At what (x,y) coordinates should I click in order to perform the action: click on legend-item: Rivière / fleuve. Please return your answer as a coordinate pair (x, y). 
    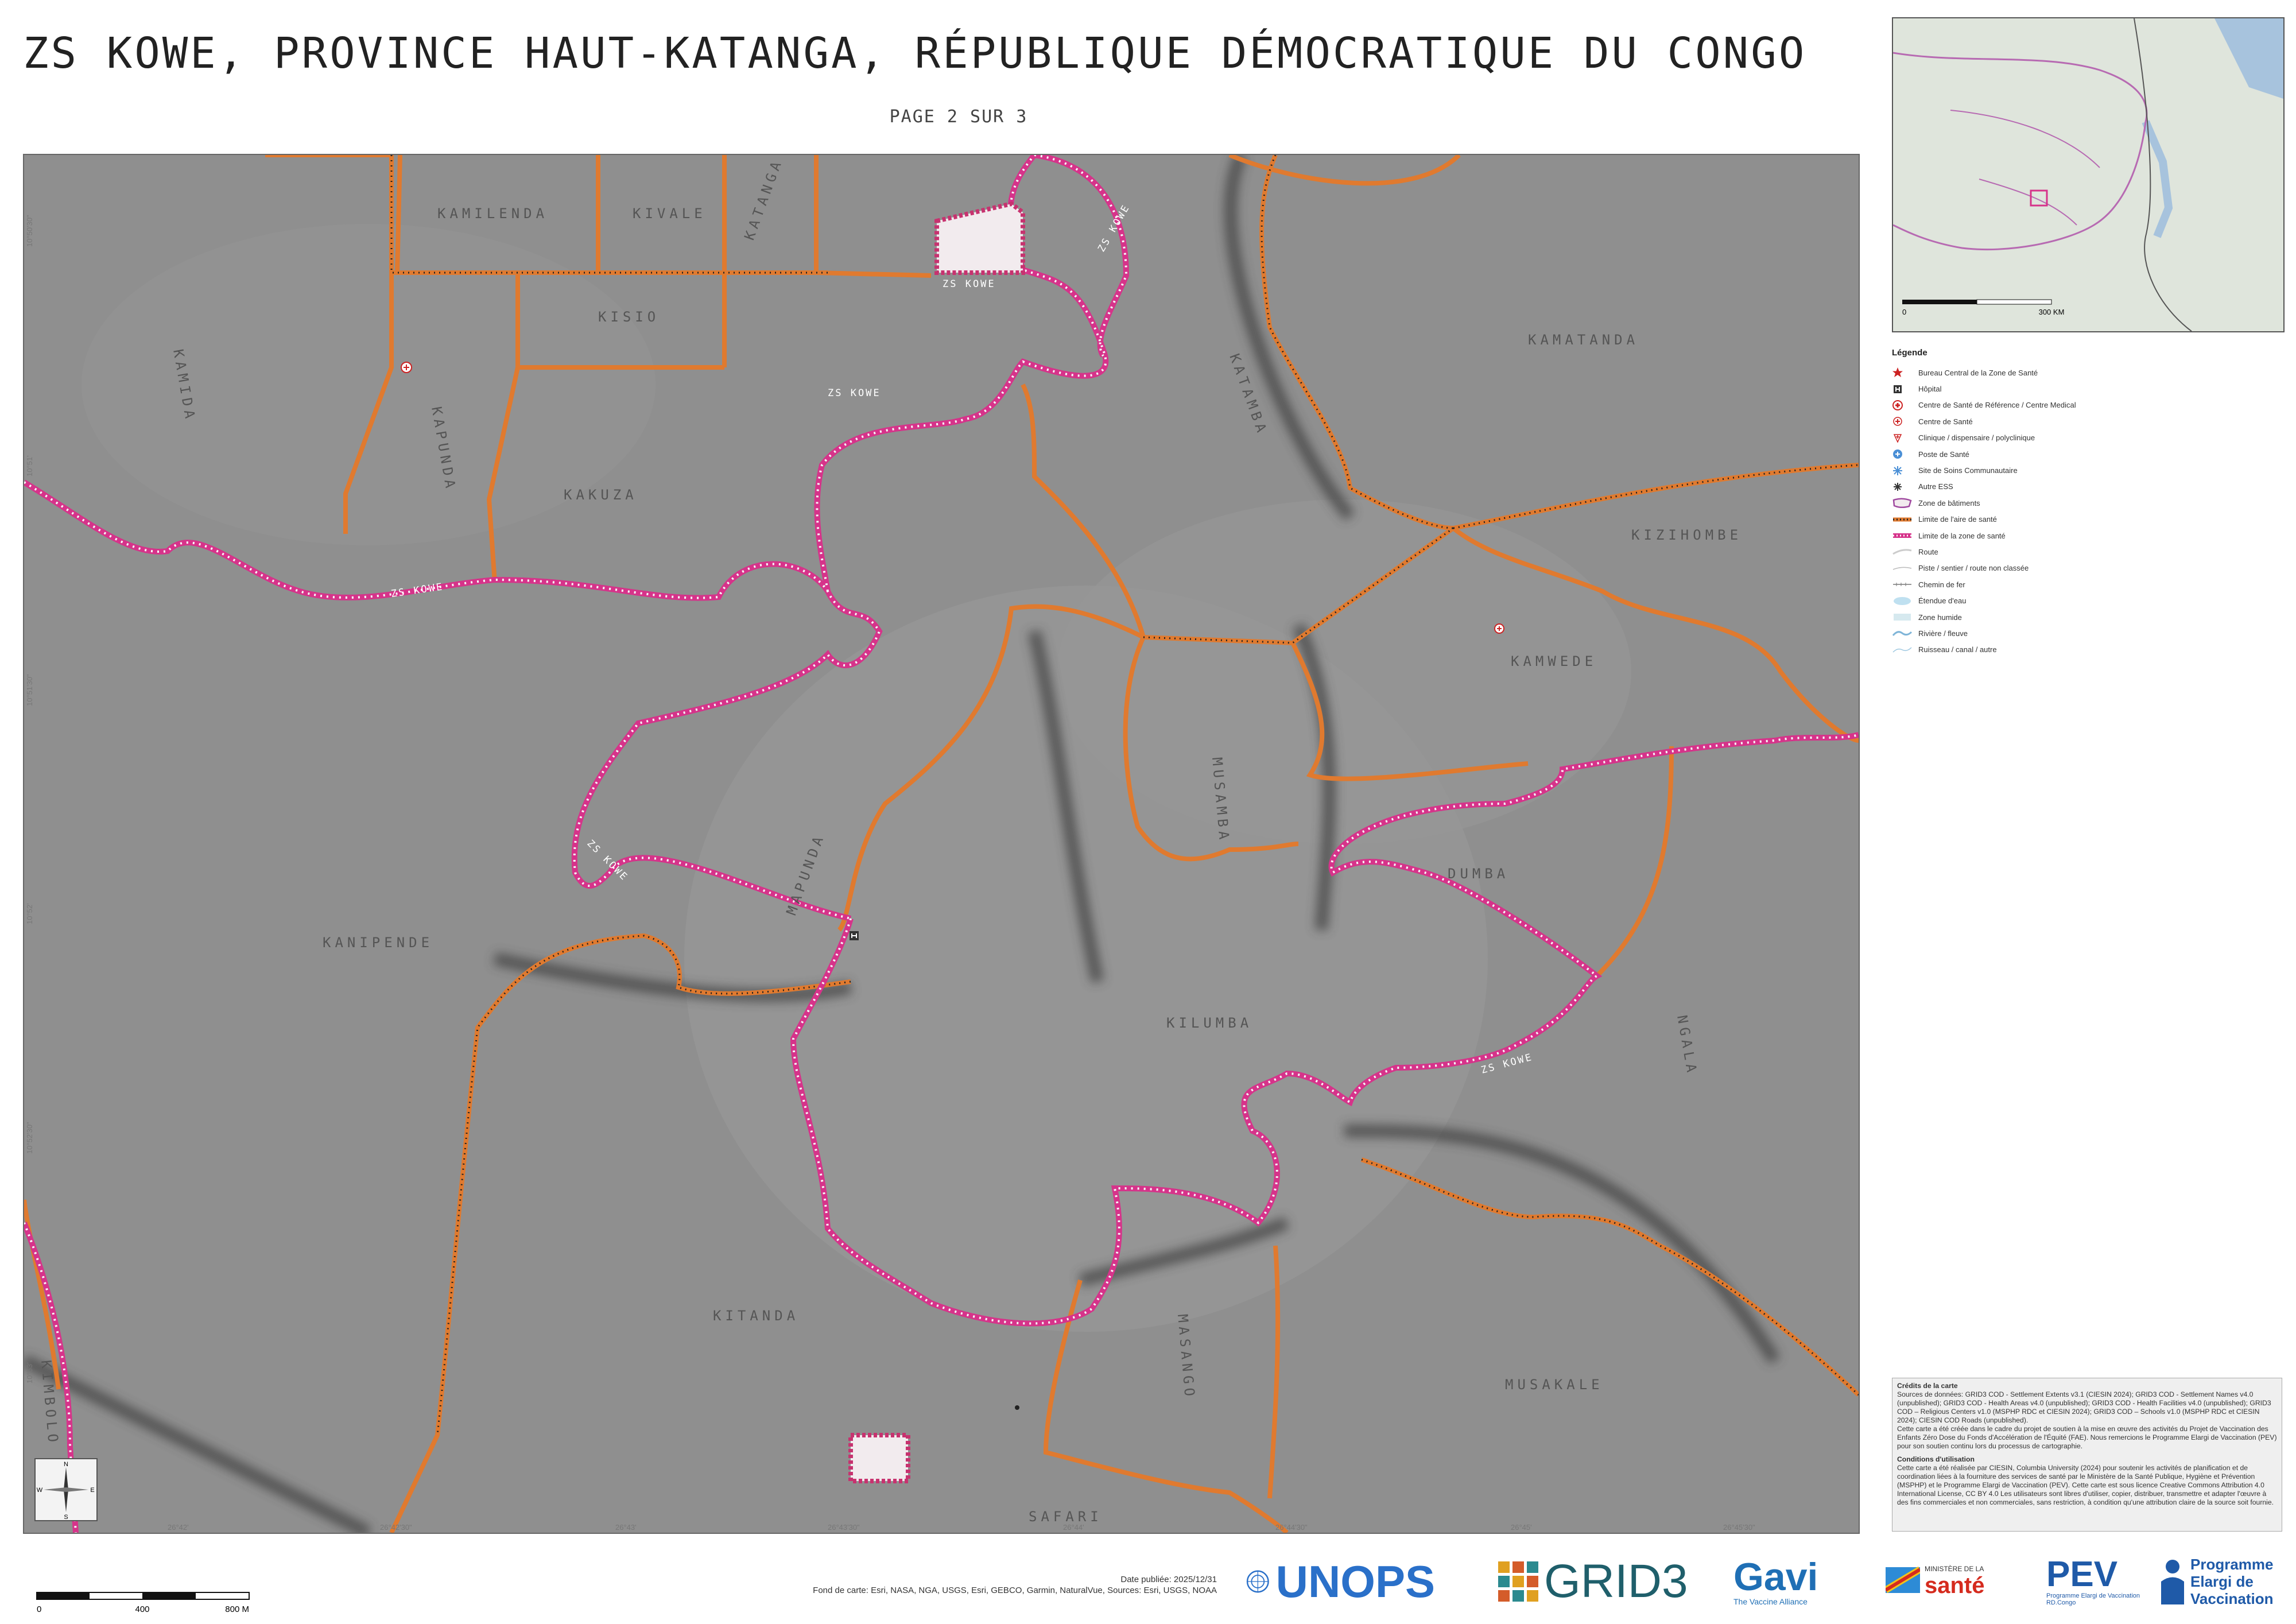
    Looking at the image, I should click on (2087, 633).